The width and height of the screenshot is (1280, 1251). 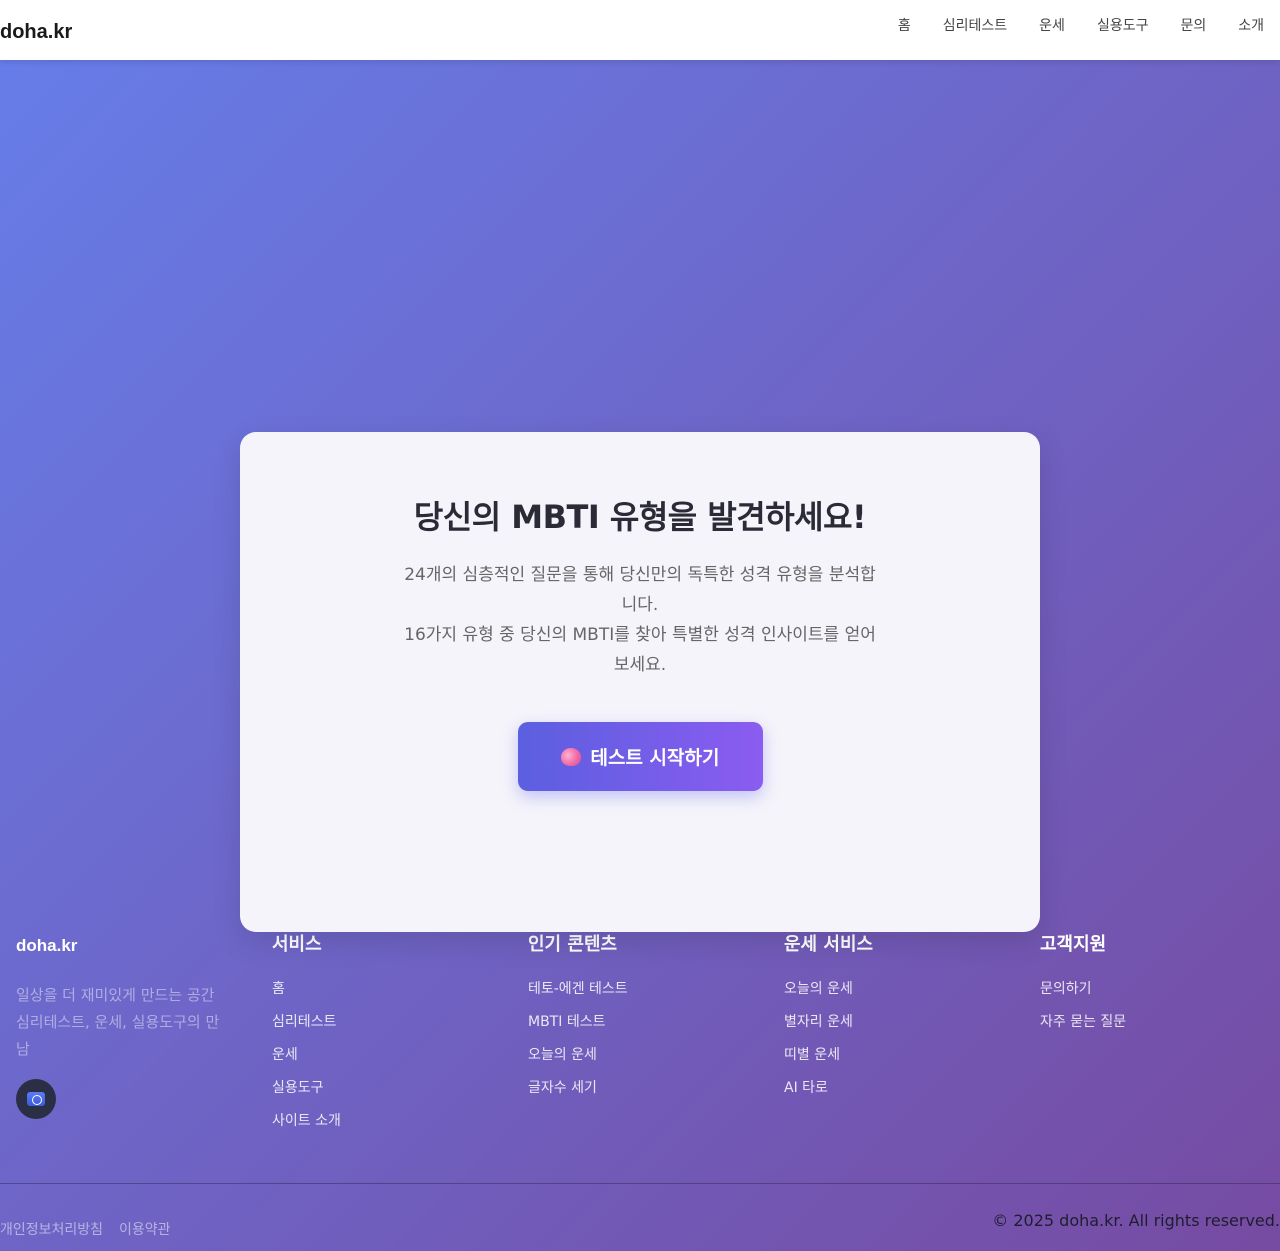 I want to click on footer-tagline: 일상을 더 재미있게 만드는 공간 심리테스트, 운세, 실용도구의 만남, so click(x=123, y=1022).